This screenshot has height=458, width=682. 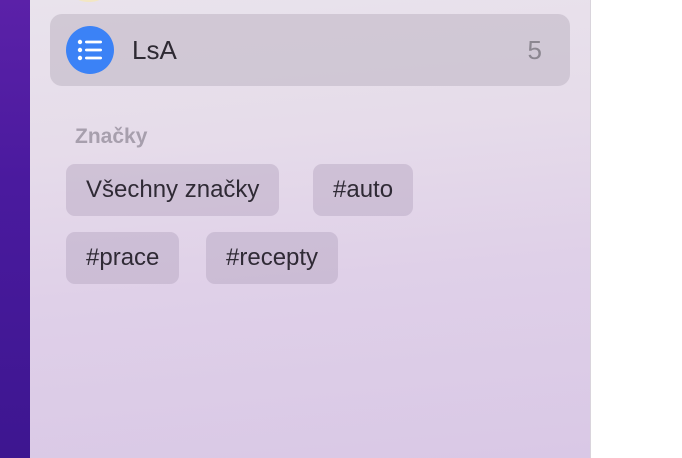 I want to click on tag-prace: #prace, so click(x=123, y=258).